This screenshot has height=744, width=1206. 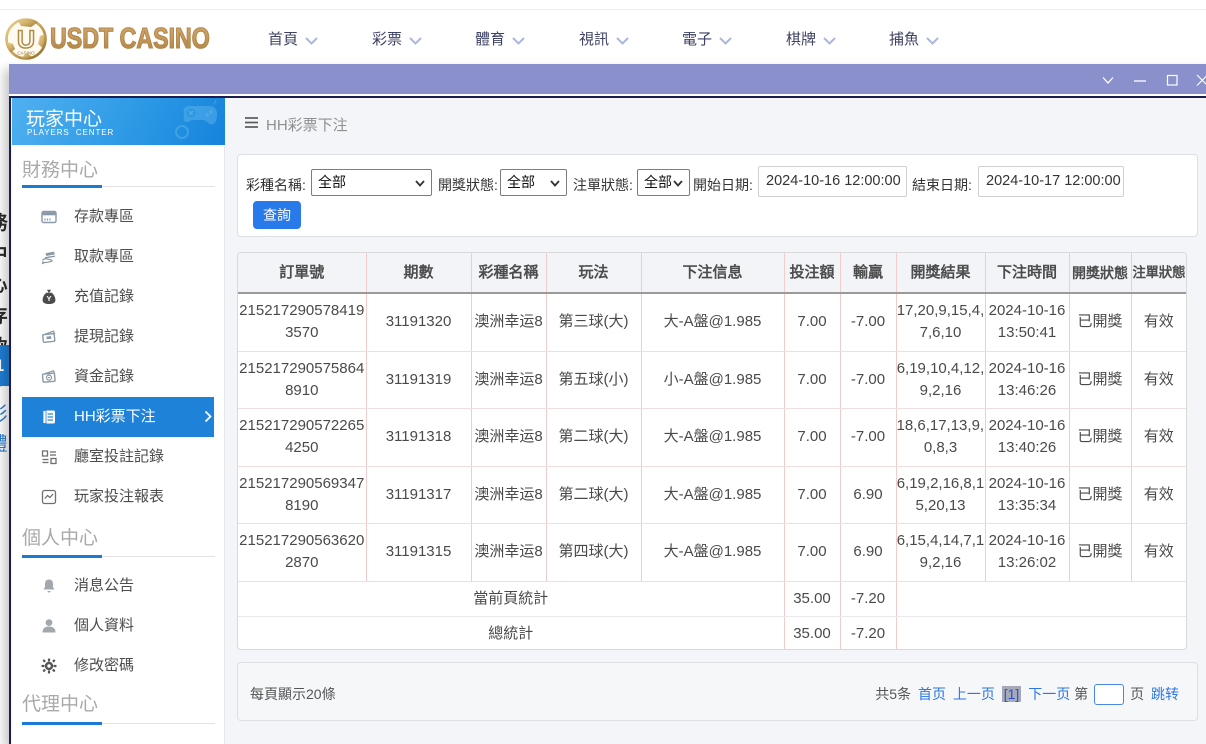 What do you see at coordinates (26, 53) in the screenshot?
I see `svg-text: CASINO` at bounding box center [26, 53].